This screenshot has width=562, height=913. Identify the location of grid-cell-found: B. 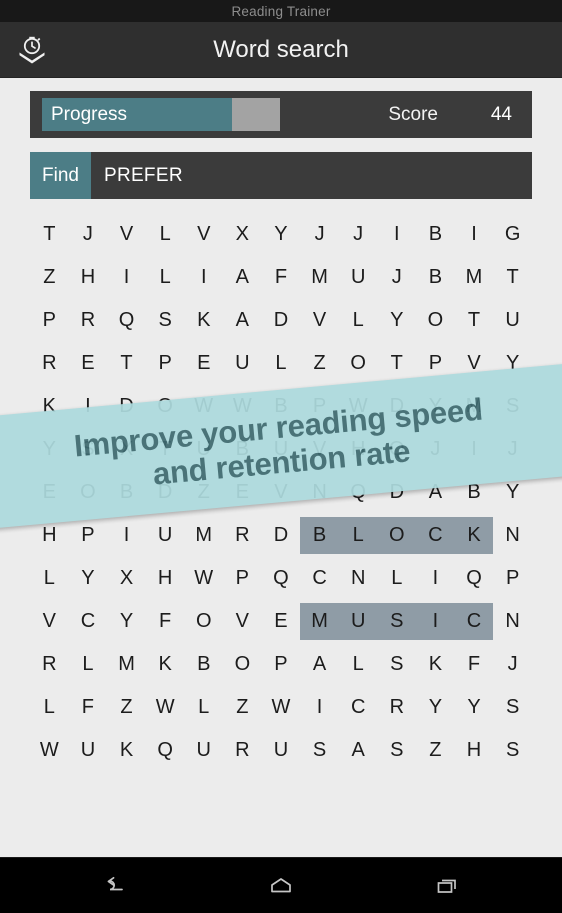
(319, 535).